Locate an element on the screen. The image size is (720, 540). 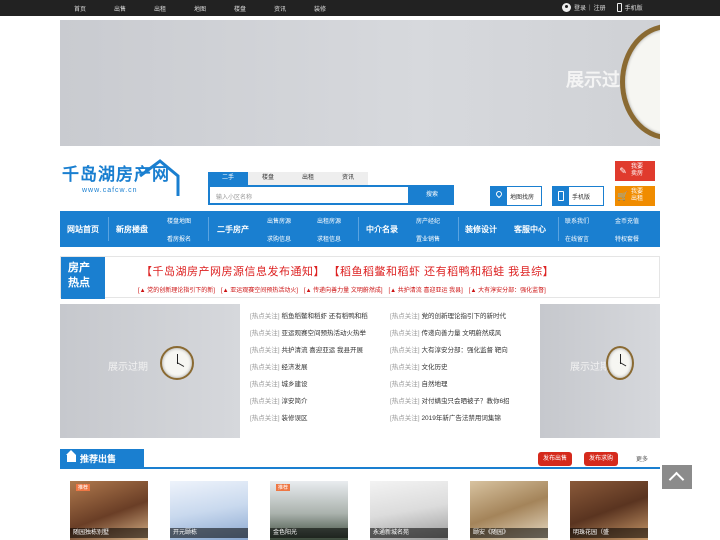
notice-link: [▲ 党的创新理论指引下的新] is located at coordinates (176, 289).